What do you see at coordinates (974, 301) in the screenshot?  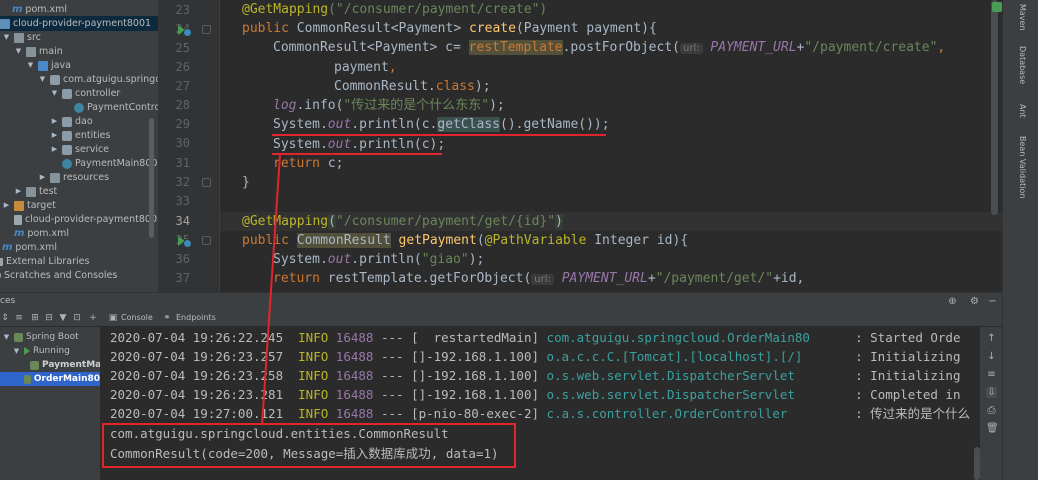 I see `gear-icon: ⚙` at bounding box center [974, 301].